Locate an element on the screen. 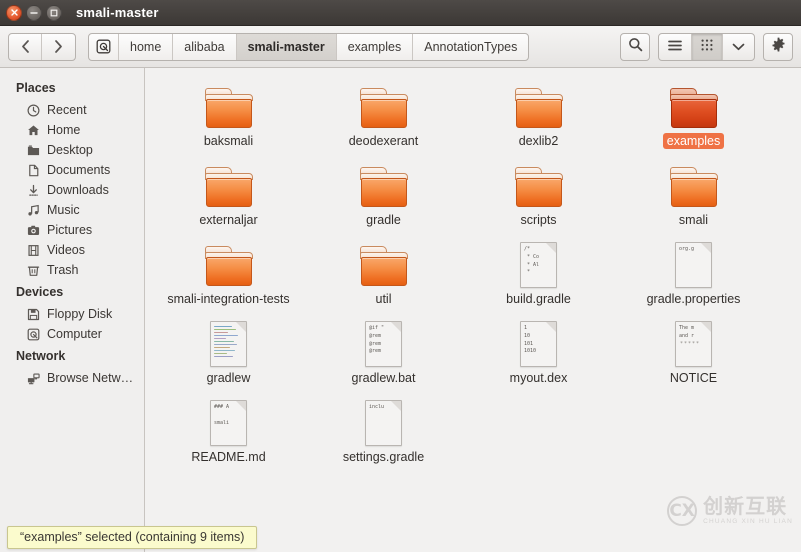  file-item: smali is located at coordinates (693, 191).